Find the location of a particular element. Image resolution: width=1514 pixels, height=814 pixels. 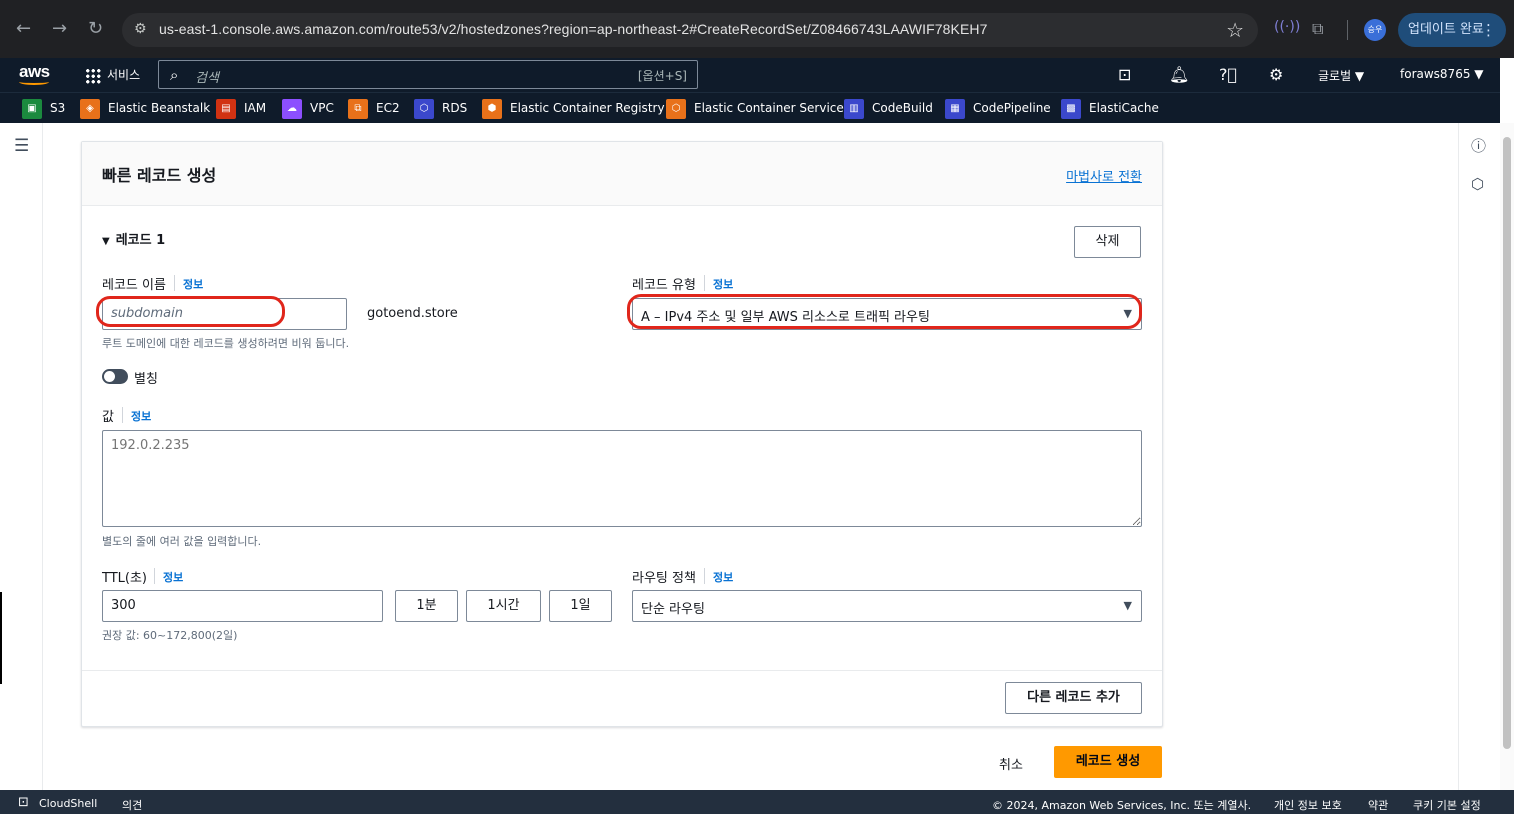

value-info-link: 정보 is located at coordinates (141, 416).